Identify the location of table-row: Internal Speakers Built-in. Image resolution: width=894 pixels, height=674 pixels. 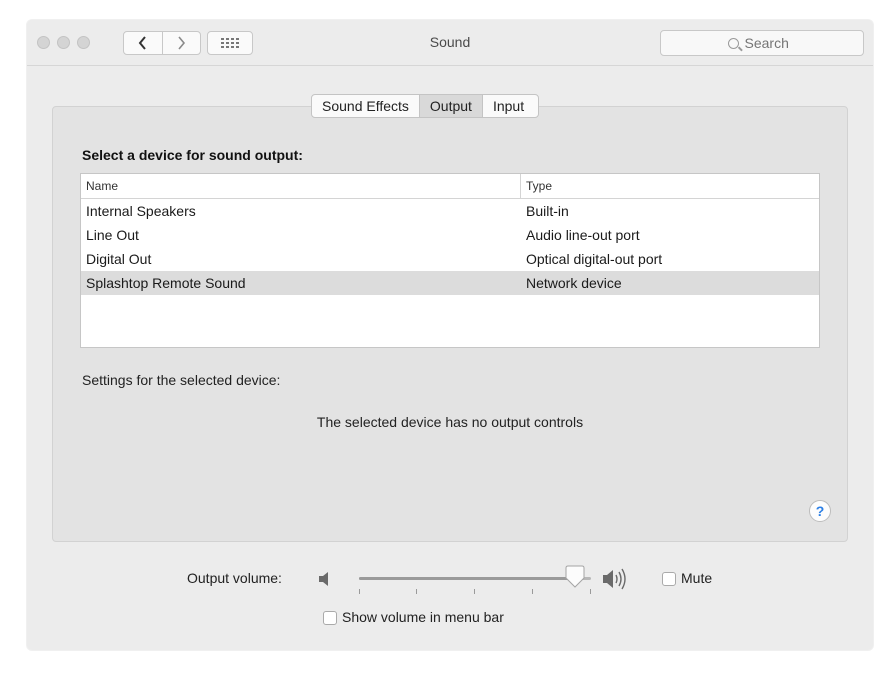
(450, 211).